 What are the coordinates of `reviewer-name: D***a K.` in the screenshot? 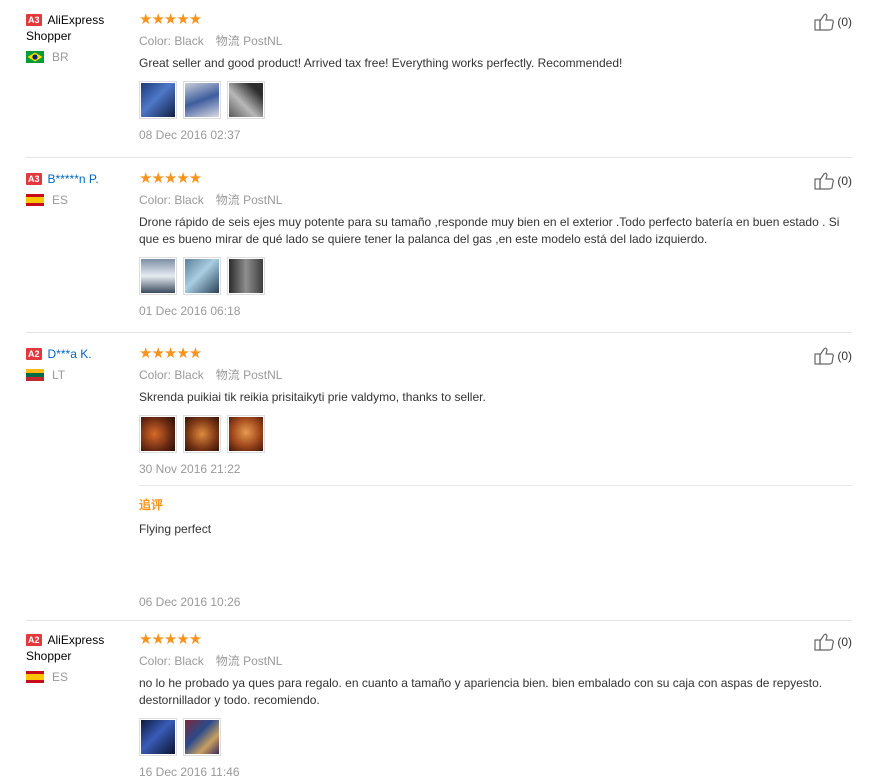 It's located at (70, 354).